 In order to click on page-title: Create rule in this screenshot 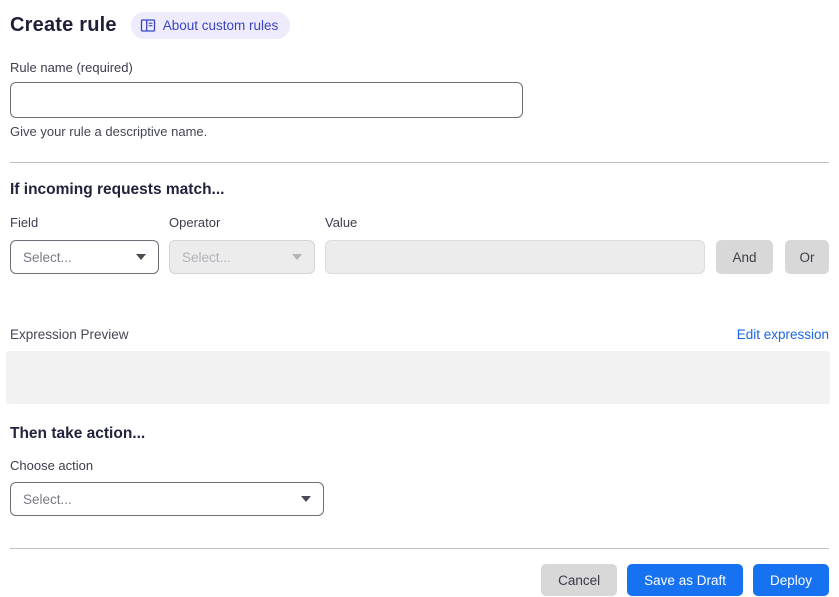, I will do `click(63, 25)`.